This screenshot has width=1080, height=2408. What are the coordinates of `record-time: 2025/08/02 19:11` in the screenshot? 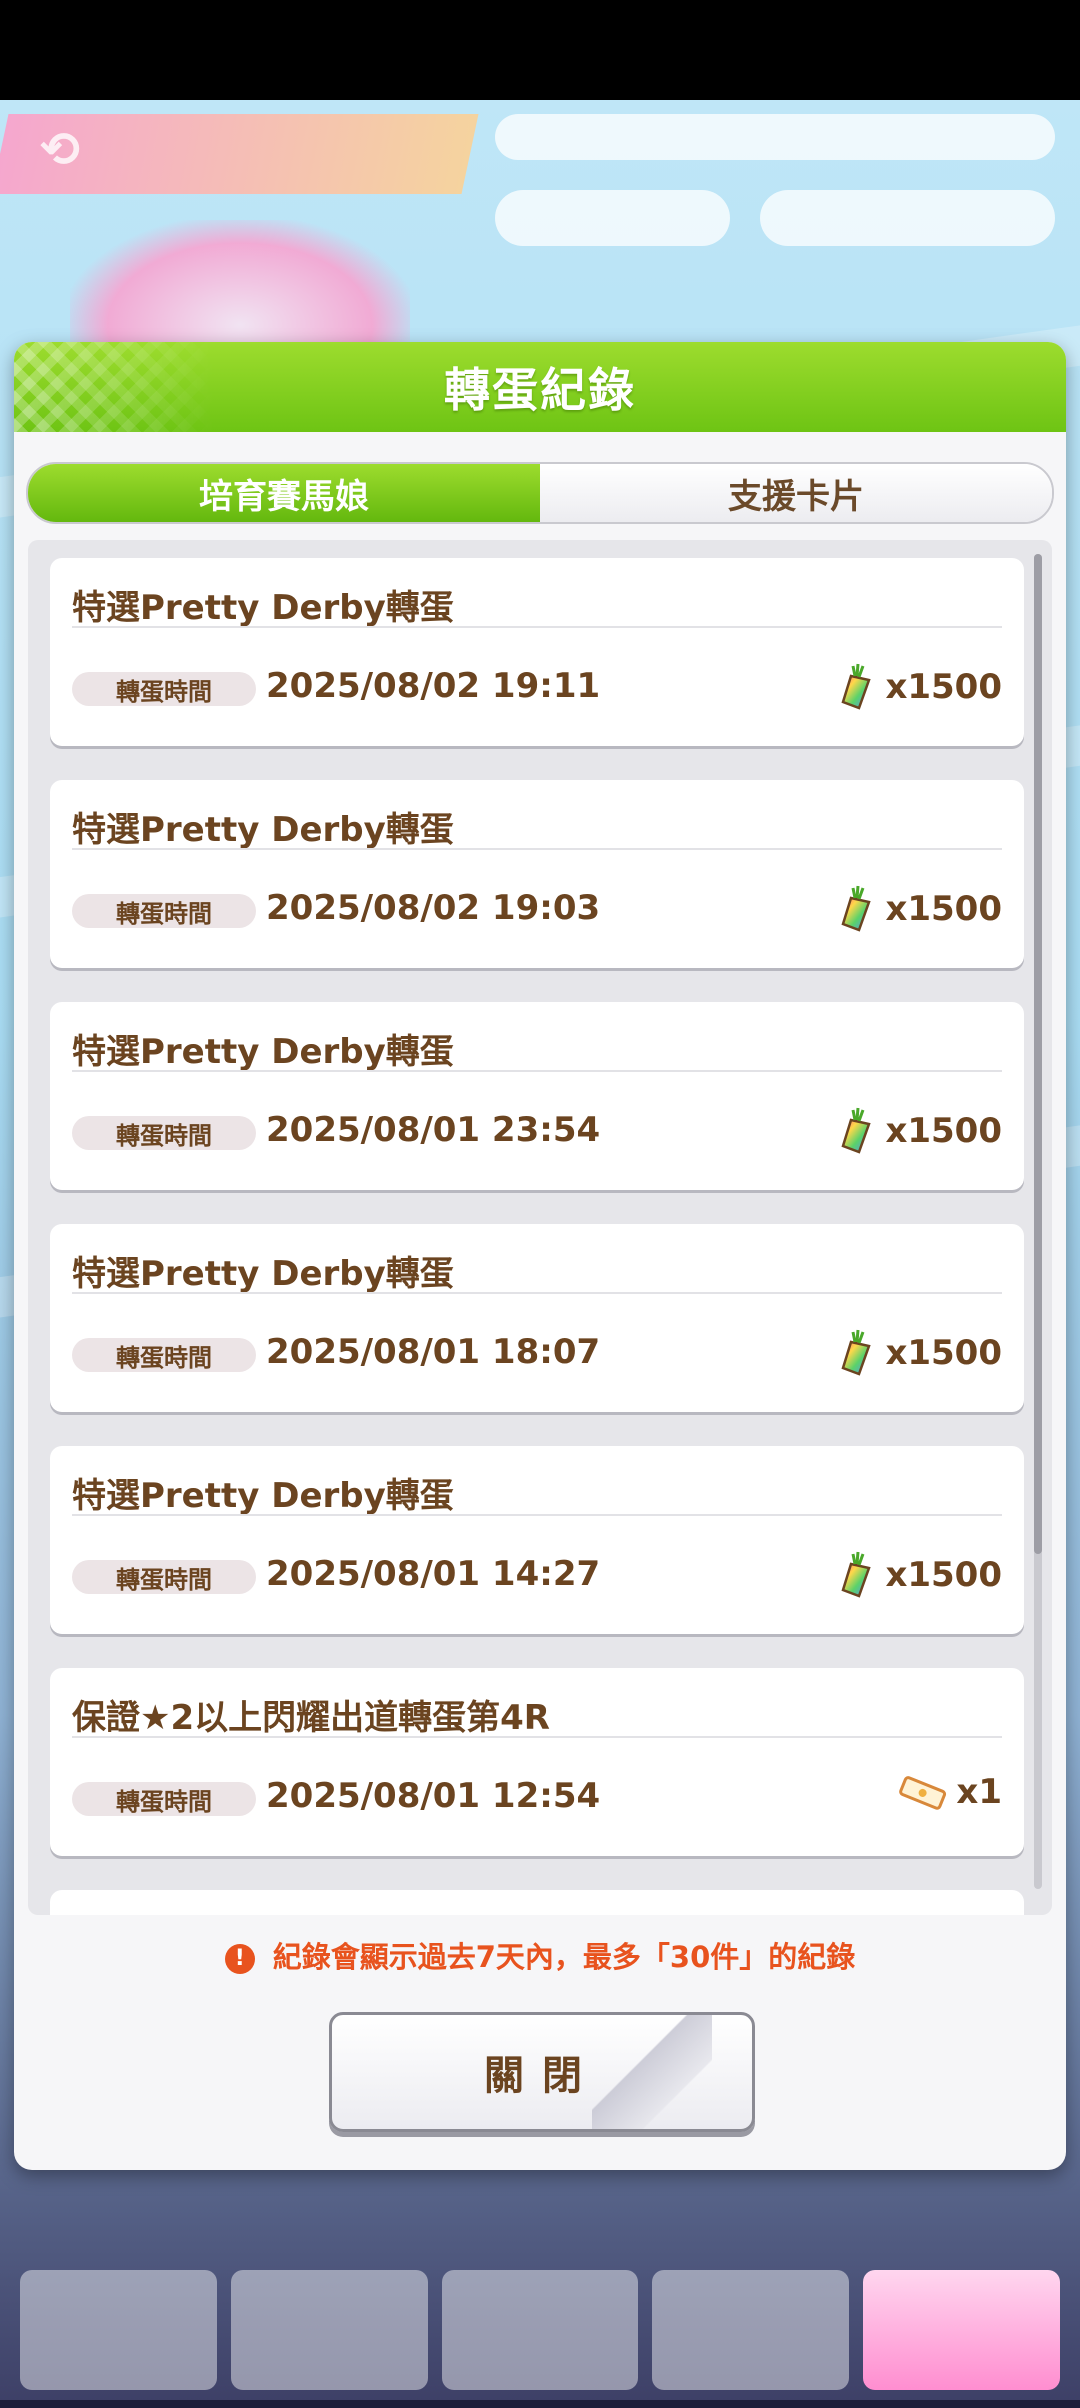 It's located at (433, 686).